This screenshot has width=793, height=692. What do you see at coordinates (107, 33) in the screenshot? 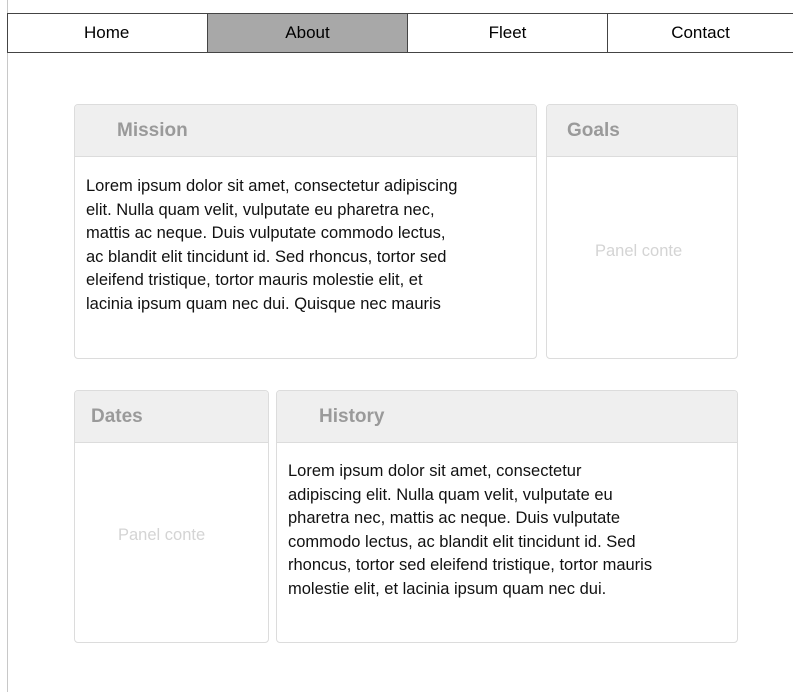
I see `nav-home: Home` at bounding box center [107, 33].